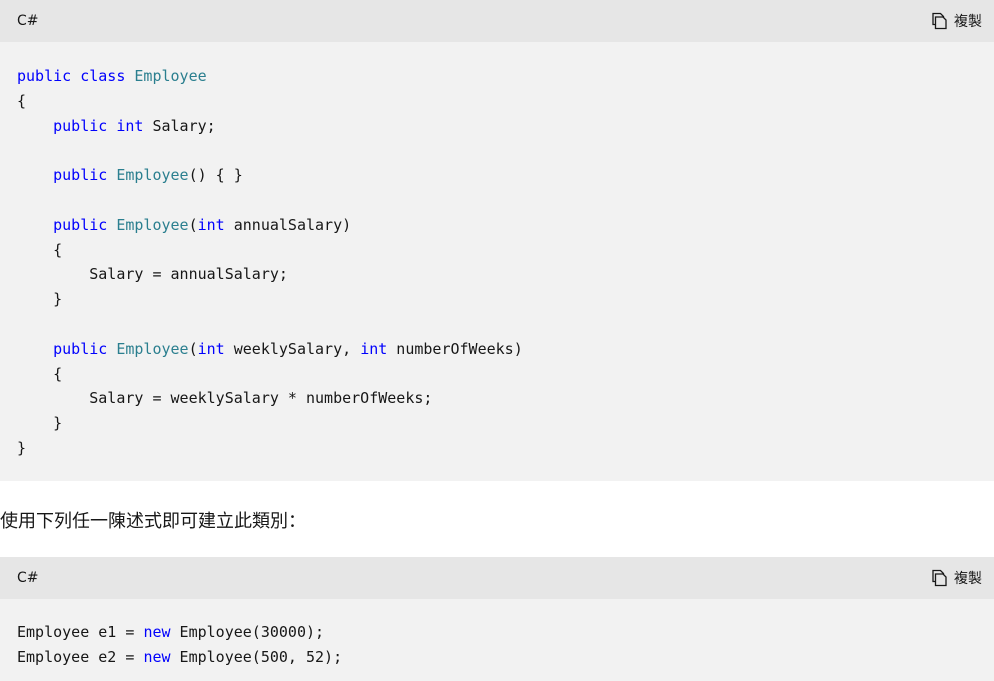 The width and height of the screenshot is (994, 681). I want to click on code-text: weeklySalary,, so click(292, 348).